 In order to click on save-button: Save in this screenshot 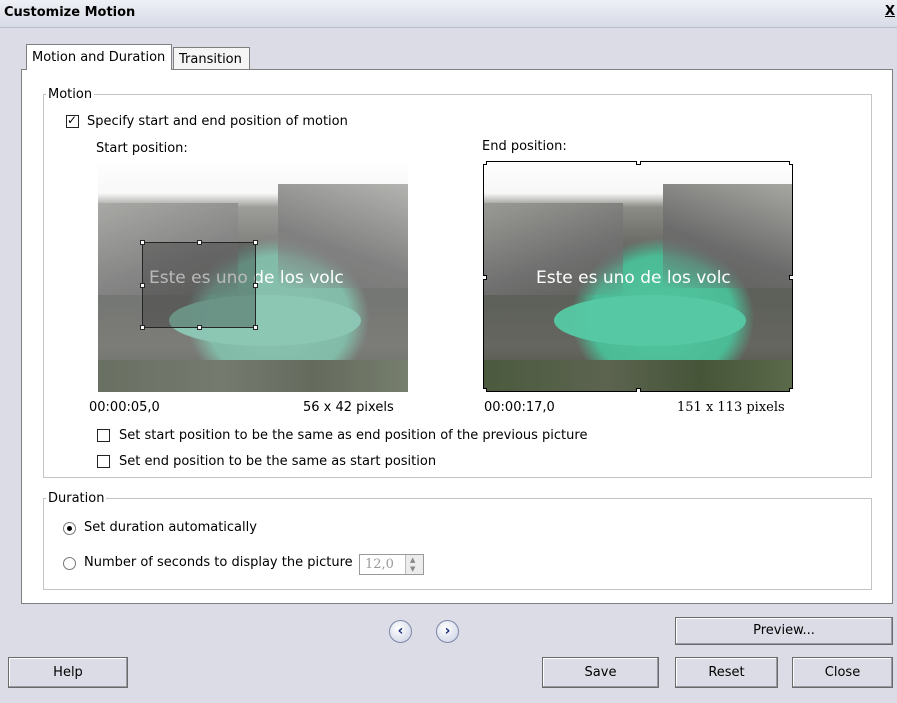, I will do `click(600, 672)`.